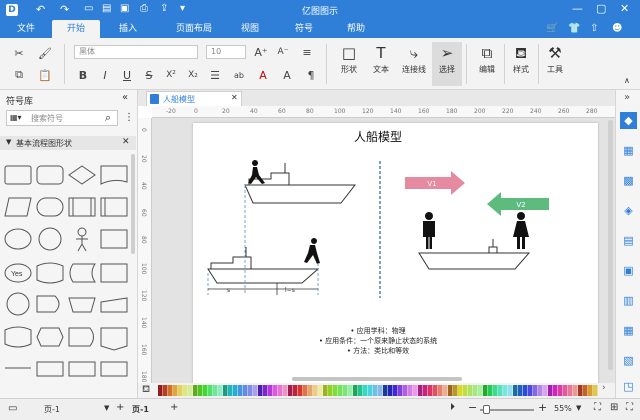  I want to click on vertical-scrollbar, so click(610, 245).